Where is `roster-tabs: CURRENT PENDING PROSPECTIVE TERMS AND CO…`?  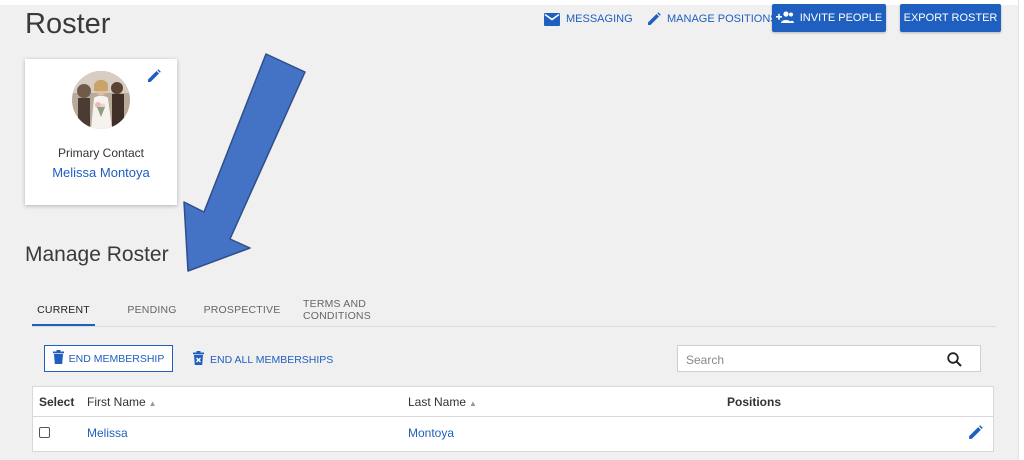
roster-tabs: CURRENT PENDING PROSPECTIVE TERMS AND CO… is located at coordinates (514, 311).